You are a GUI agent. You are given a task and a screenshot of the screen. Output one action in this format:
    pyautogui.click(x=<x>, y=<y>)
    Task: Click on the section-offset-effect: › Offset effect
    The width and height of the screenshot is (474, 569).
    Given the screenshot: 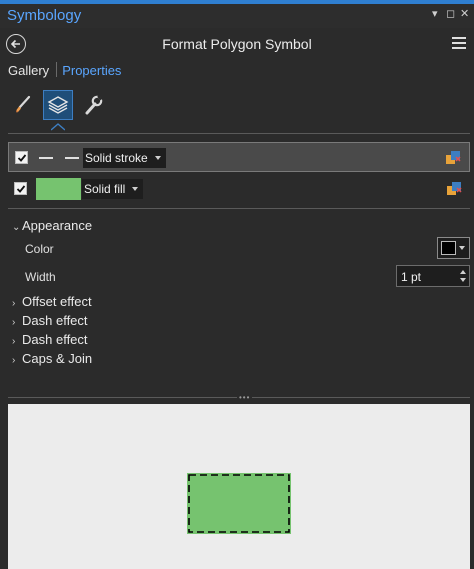 What is the action you would take?
    pyautogui.click(x=52, y=301)
    